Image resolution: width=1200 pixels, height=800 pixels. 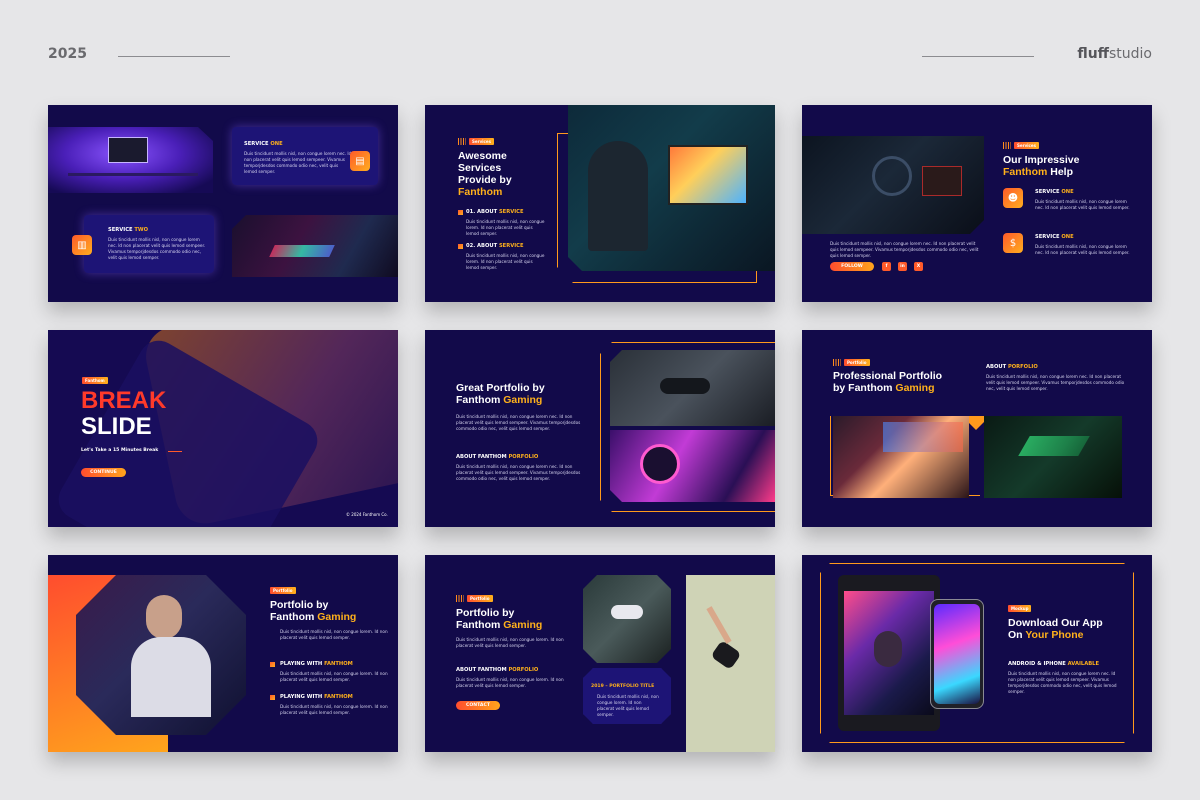 I want to click on dollar-icon: $, so click(x=1013, y=243).